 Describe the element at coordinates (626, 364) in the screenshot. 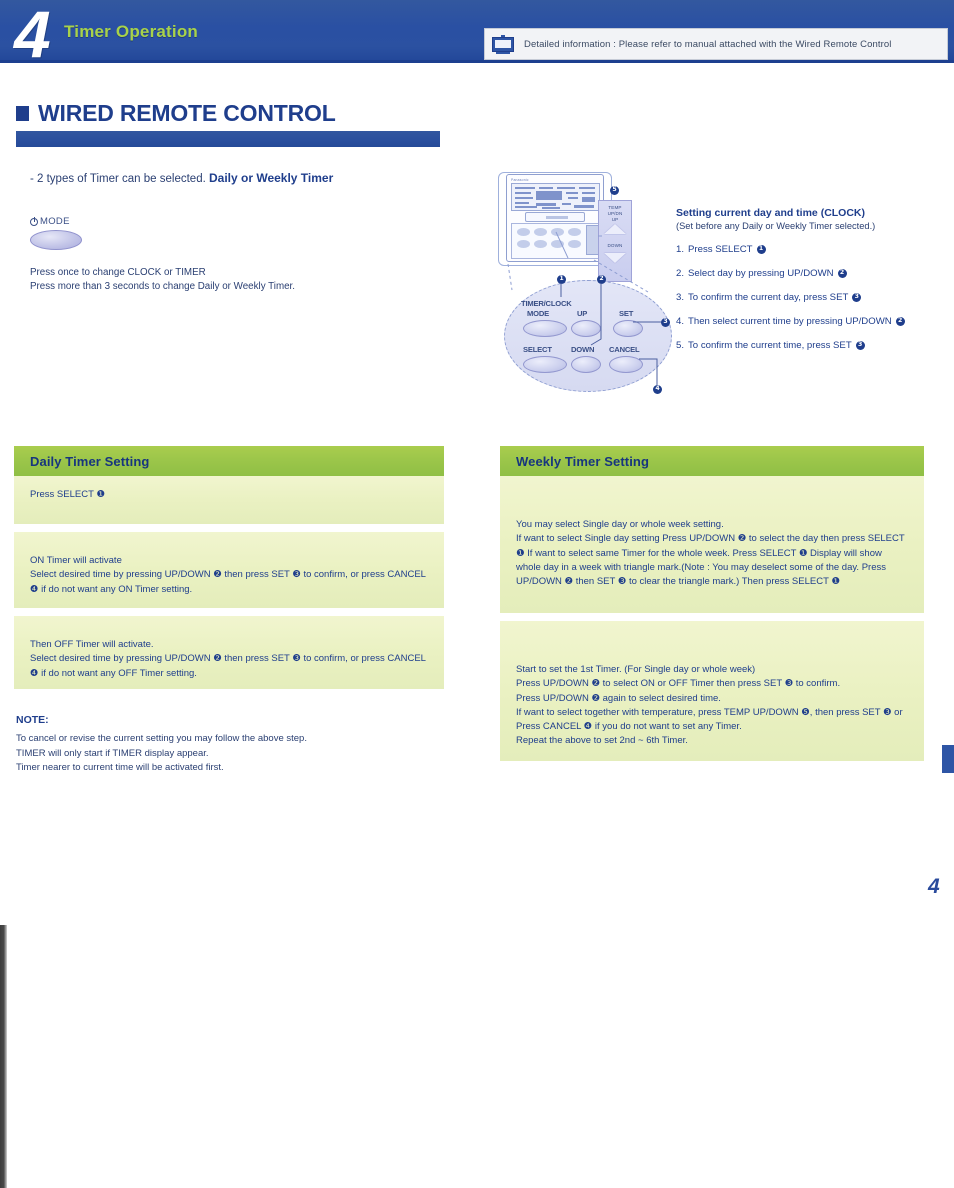

I see `cancel-button` at that location.